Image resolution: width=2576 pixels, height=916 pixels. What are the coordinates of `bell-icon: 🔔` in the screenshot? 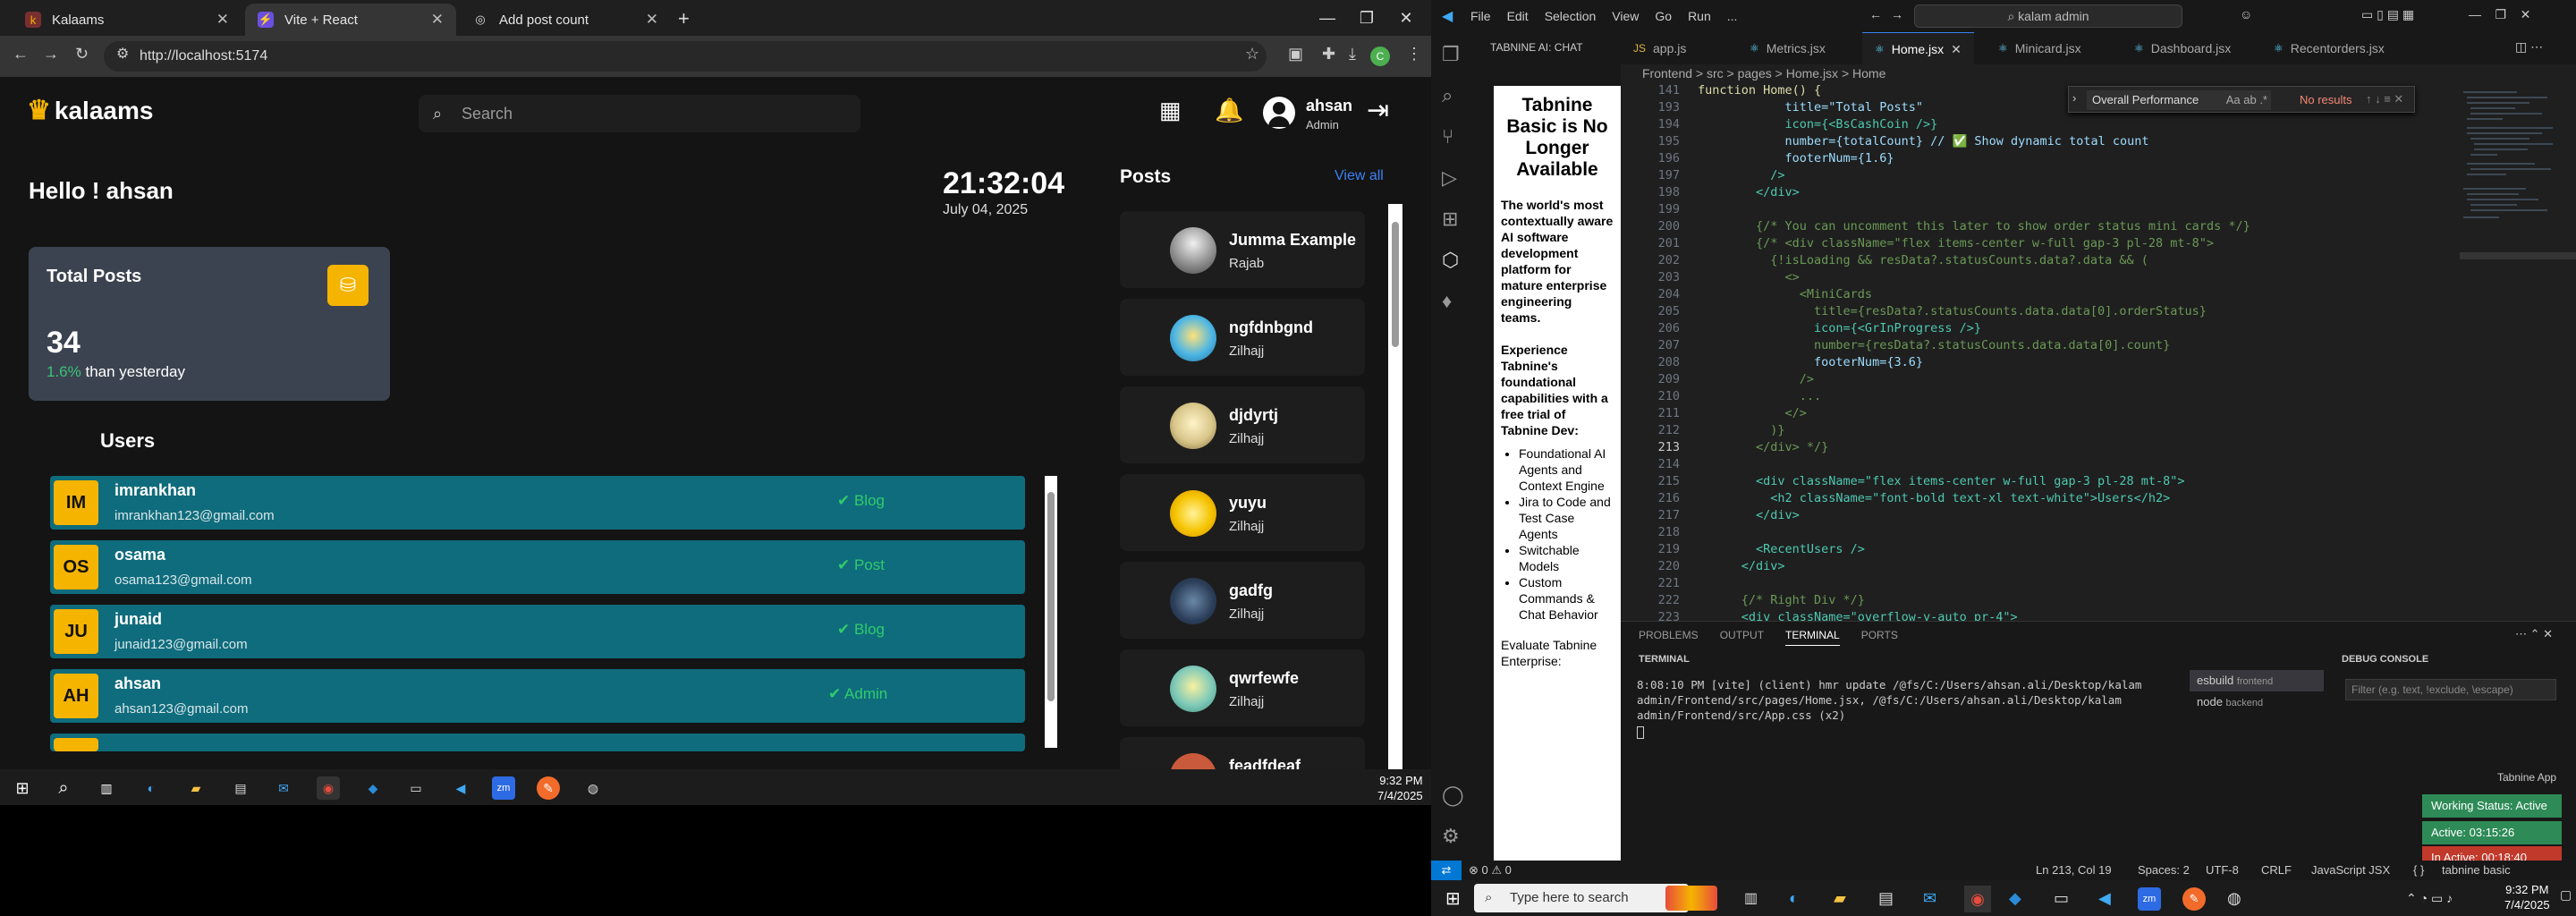 It's located at (1229, 110).